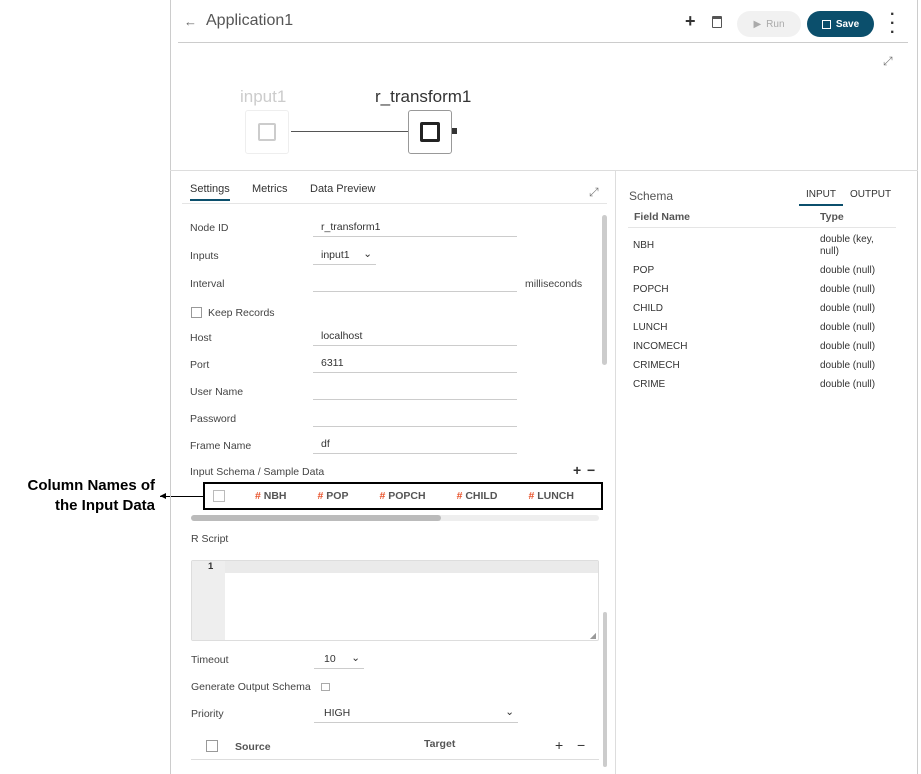  I want to click on generate-output-schema-label: Generate Output Schema, so click(251, 687).